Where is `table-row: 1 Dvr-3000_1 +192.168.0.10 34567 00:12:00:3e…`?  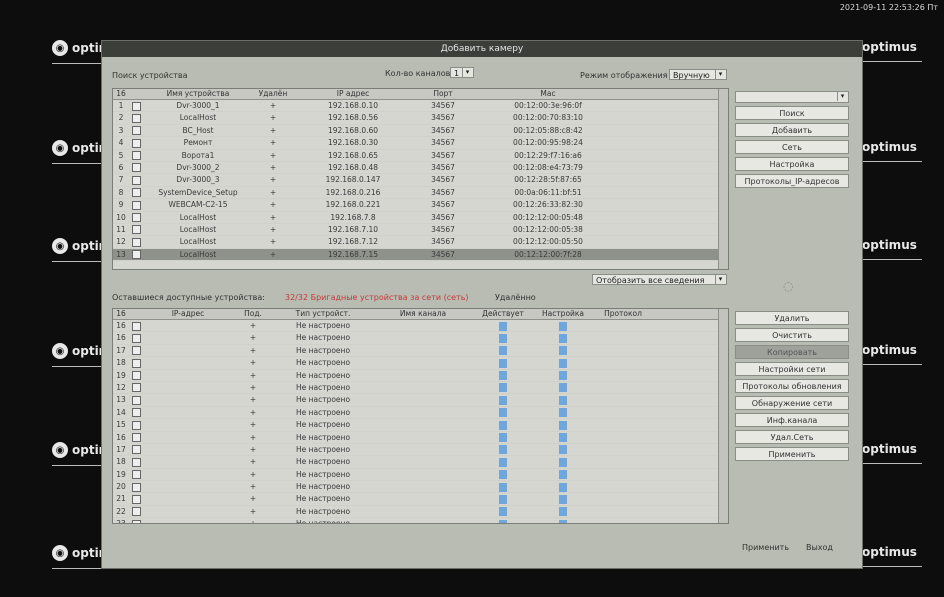 table-row: 1 Dvr-3000_1 +192.168.0.10 34567 00:12:00:3e… is located at coordinates (420, 106).